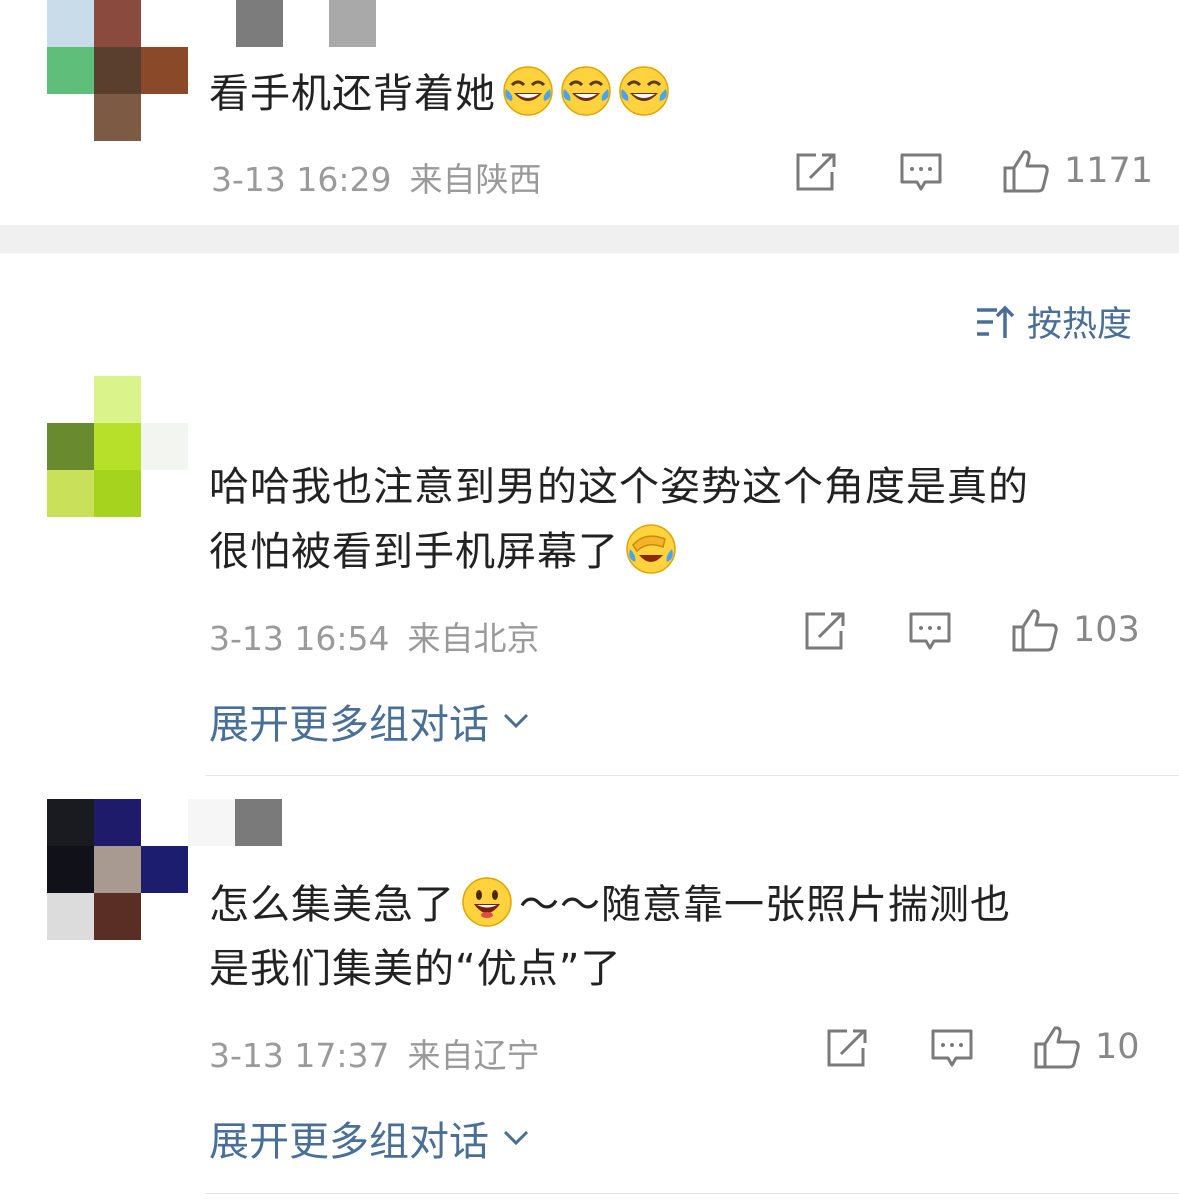 The image size is (1179, 1202). I want to click on like-count: 10, so click(1117, 1047).